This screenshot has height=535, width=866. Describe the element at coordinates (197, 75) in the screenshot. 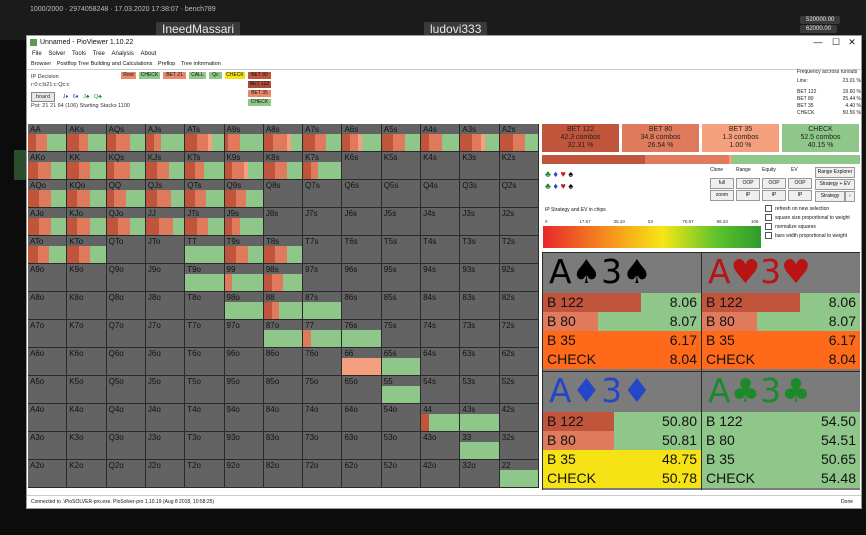

I see `tree-node-call: CALL` at that location.